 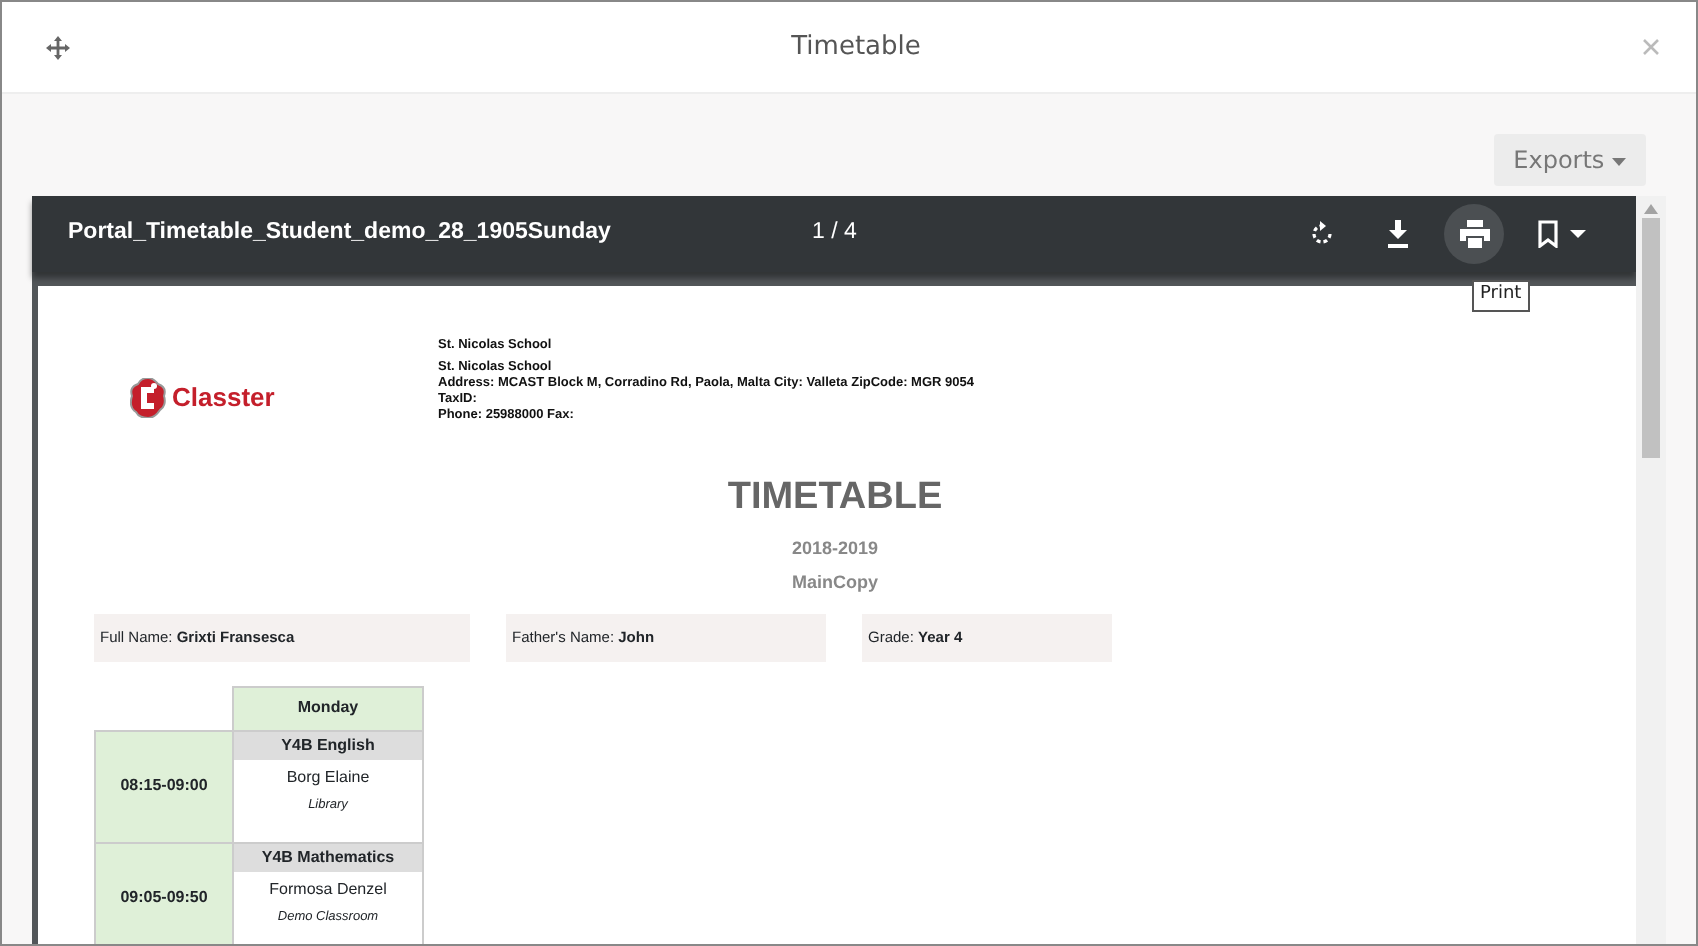 What do you see at coordinates (58, 47) in the screenshot?
I see `move-icon` at bounding box center [58, 47].